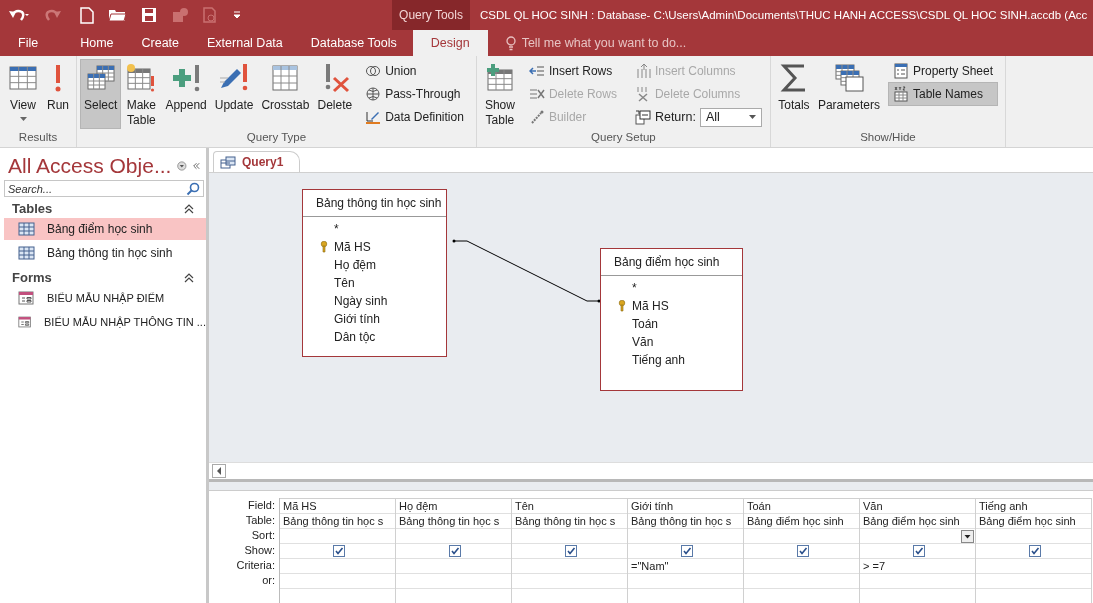 The height and width of the screenshot is (603, 1093). I want to click on ribbon-button: Union, so click(414, 71).